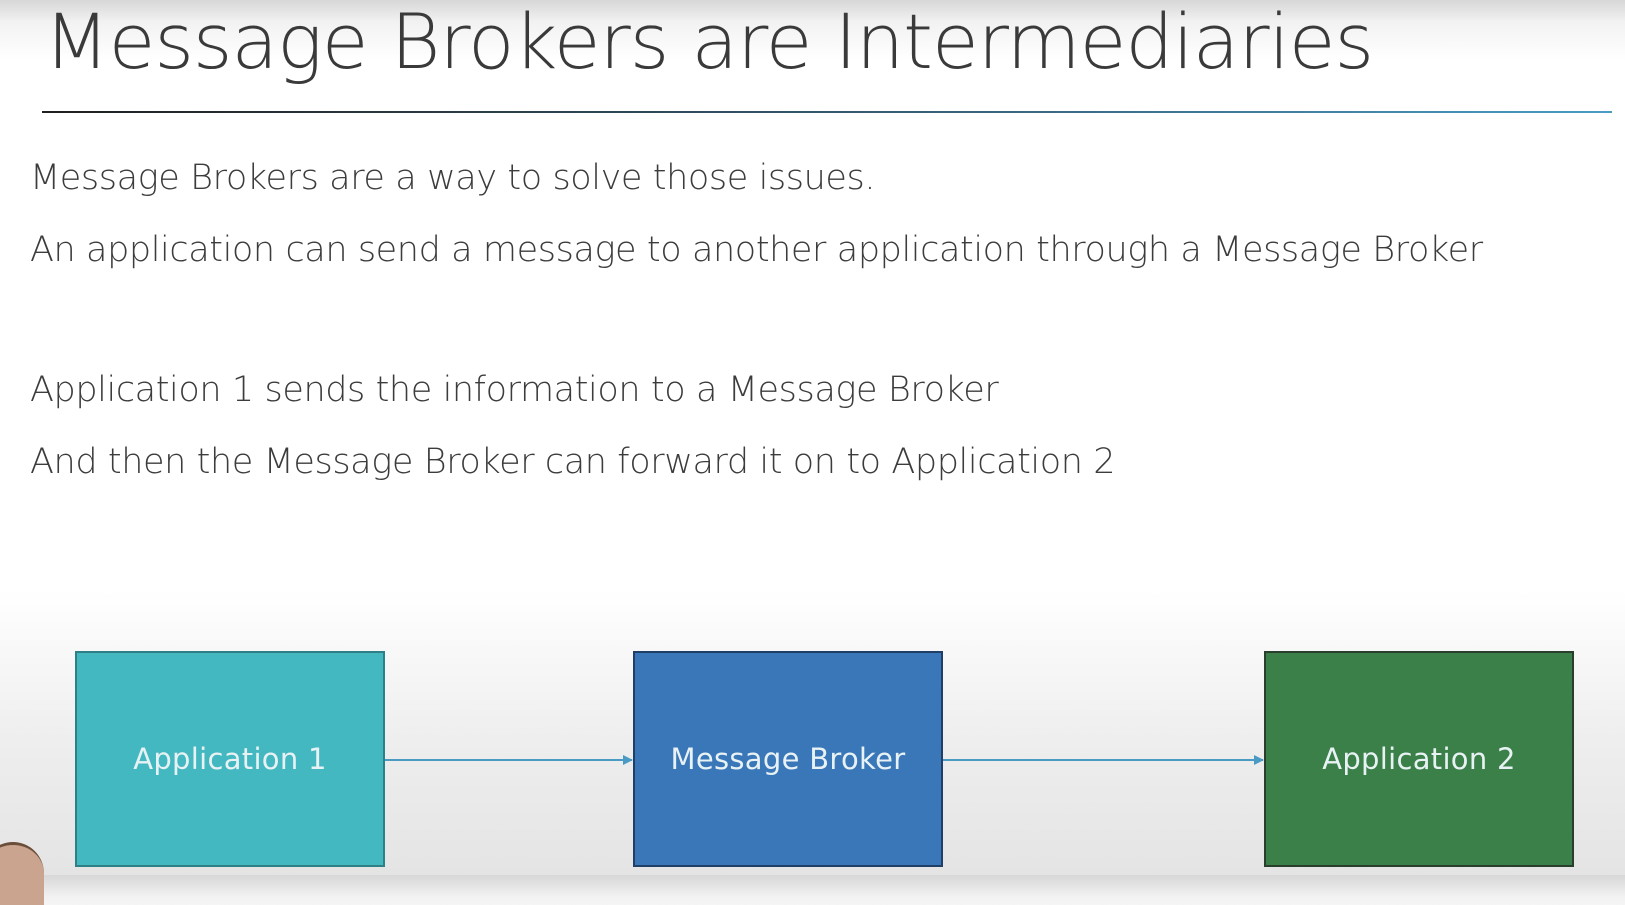 This screenshot has width=1625, height=905. I want to click on presenter-avatar, so click(22, 873).